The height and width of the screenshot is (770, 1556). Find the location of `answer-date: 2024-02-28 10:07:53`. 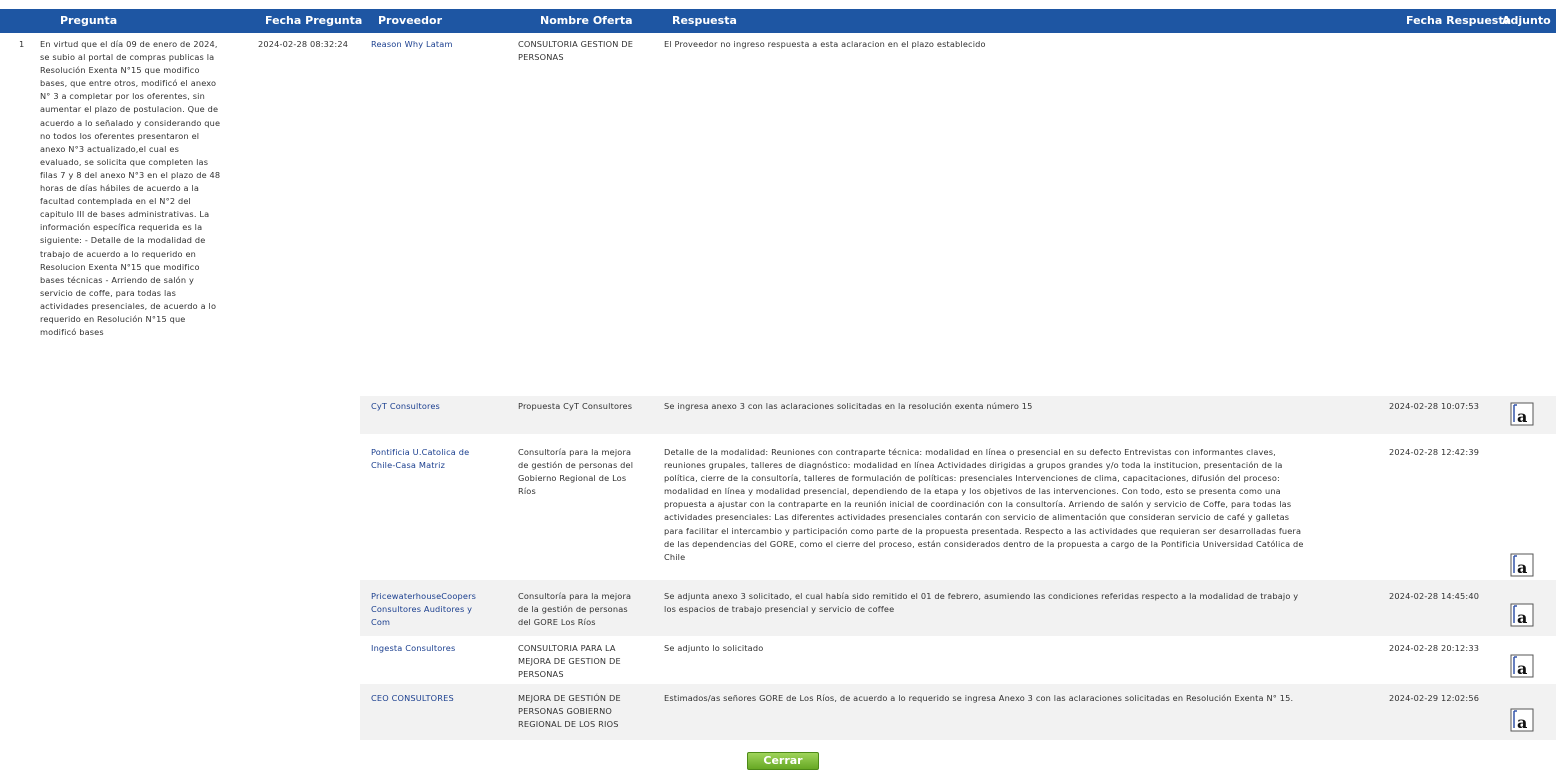

answer-date: 2024-02-28 10:07:53 is located at coordinates (1434, 406).